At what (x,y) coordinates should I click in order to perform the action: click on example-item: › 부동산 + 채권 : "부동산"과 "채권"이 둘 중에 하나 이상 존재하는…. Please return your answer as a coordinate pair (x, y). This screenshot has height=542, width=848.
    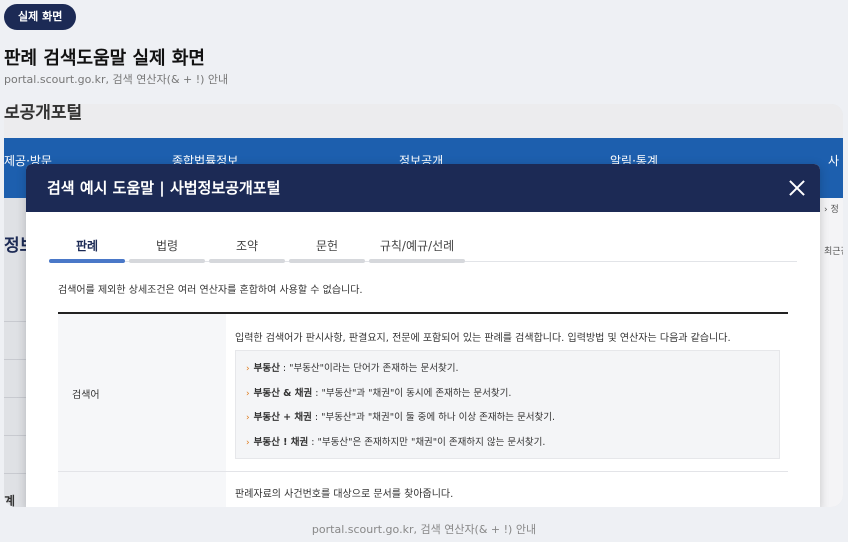
    Looking at the image, I should click on (401, 417).